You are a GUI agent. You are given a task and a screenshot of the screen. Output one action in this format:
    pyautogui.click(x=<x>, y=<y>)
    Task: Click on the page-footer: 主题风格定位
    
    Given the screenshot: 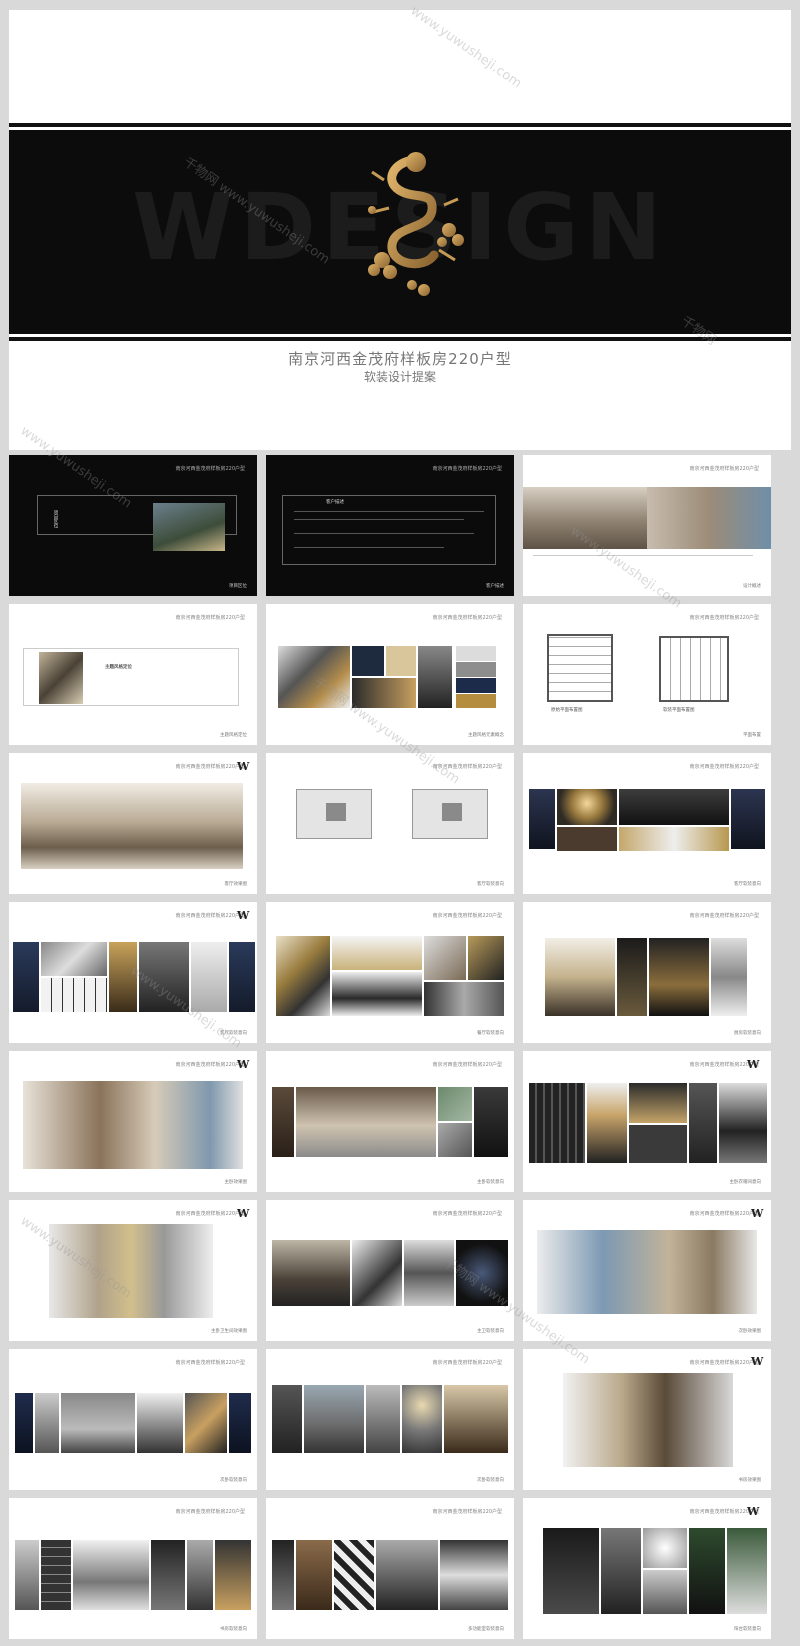 What is the action you would take?
    pyautogui.click(x=233, y=735)
    